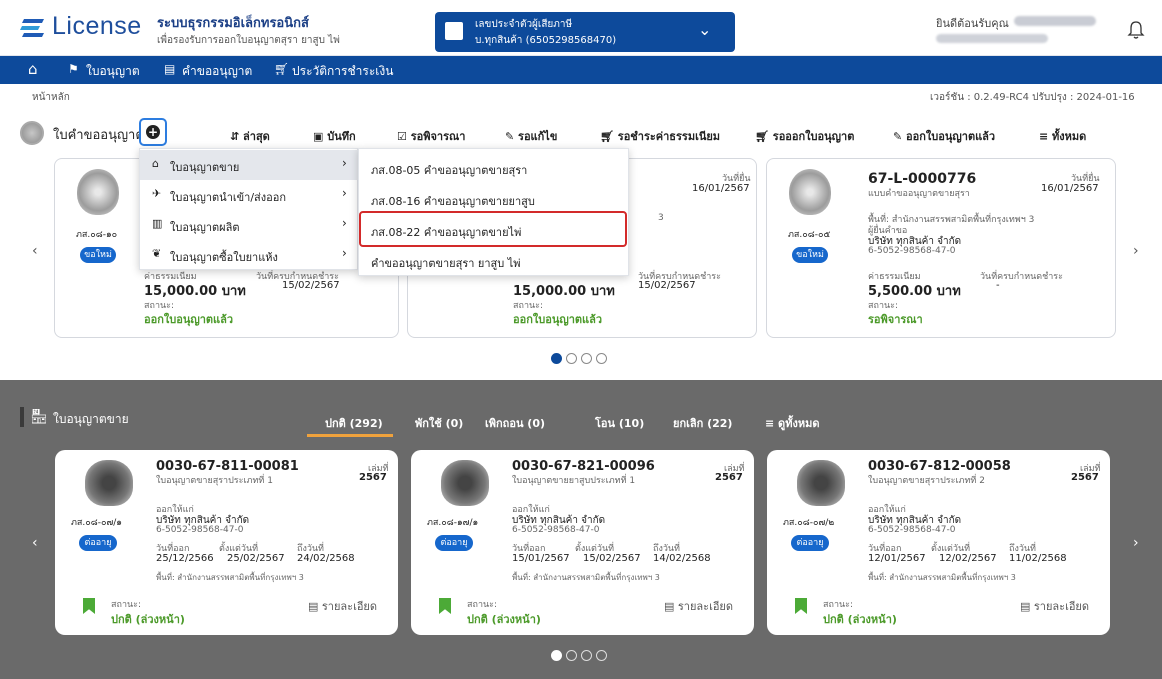  I want to click on menu-item-sell-license: ⌂ ใบอนุญาตขาย ›, so click(249, 165).